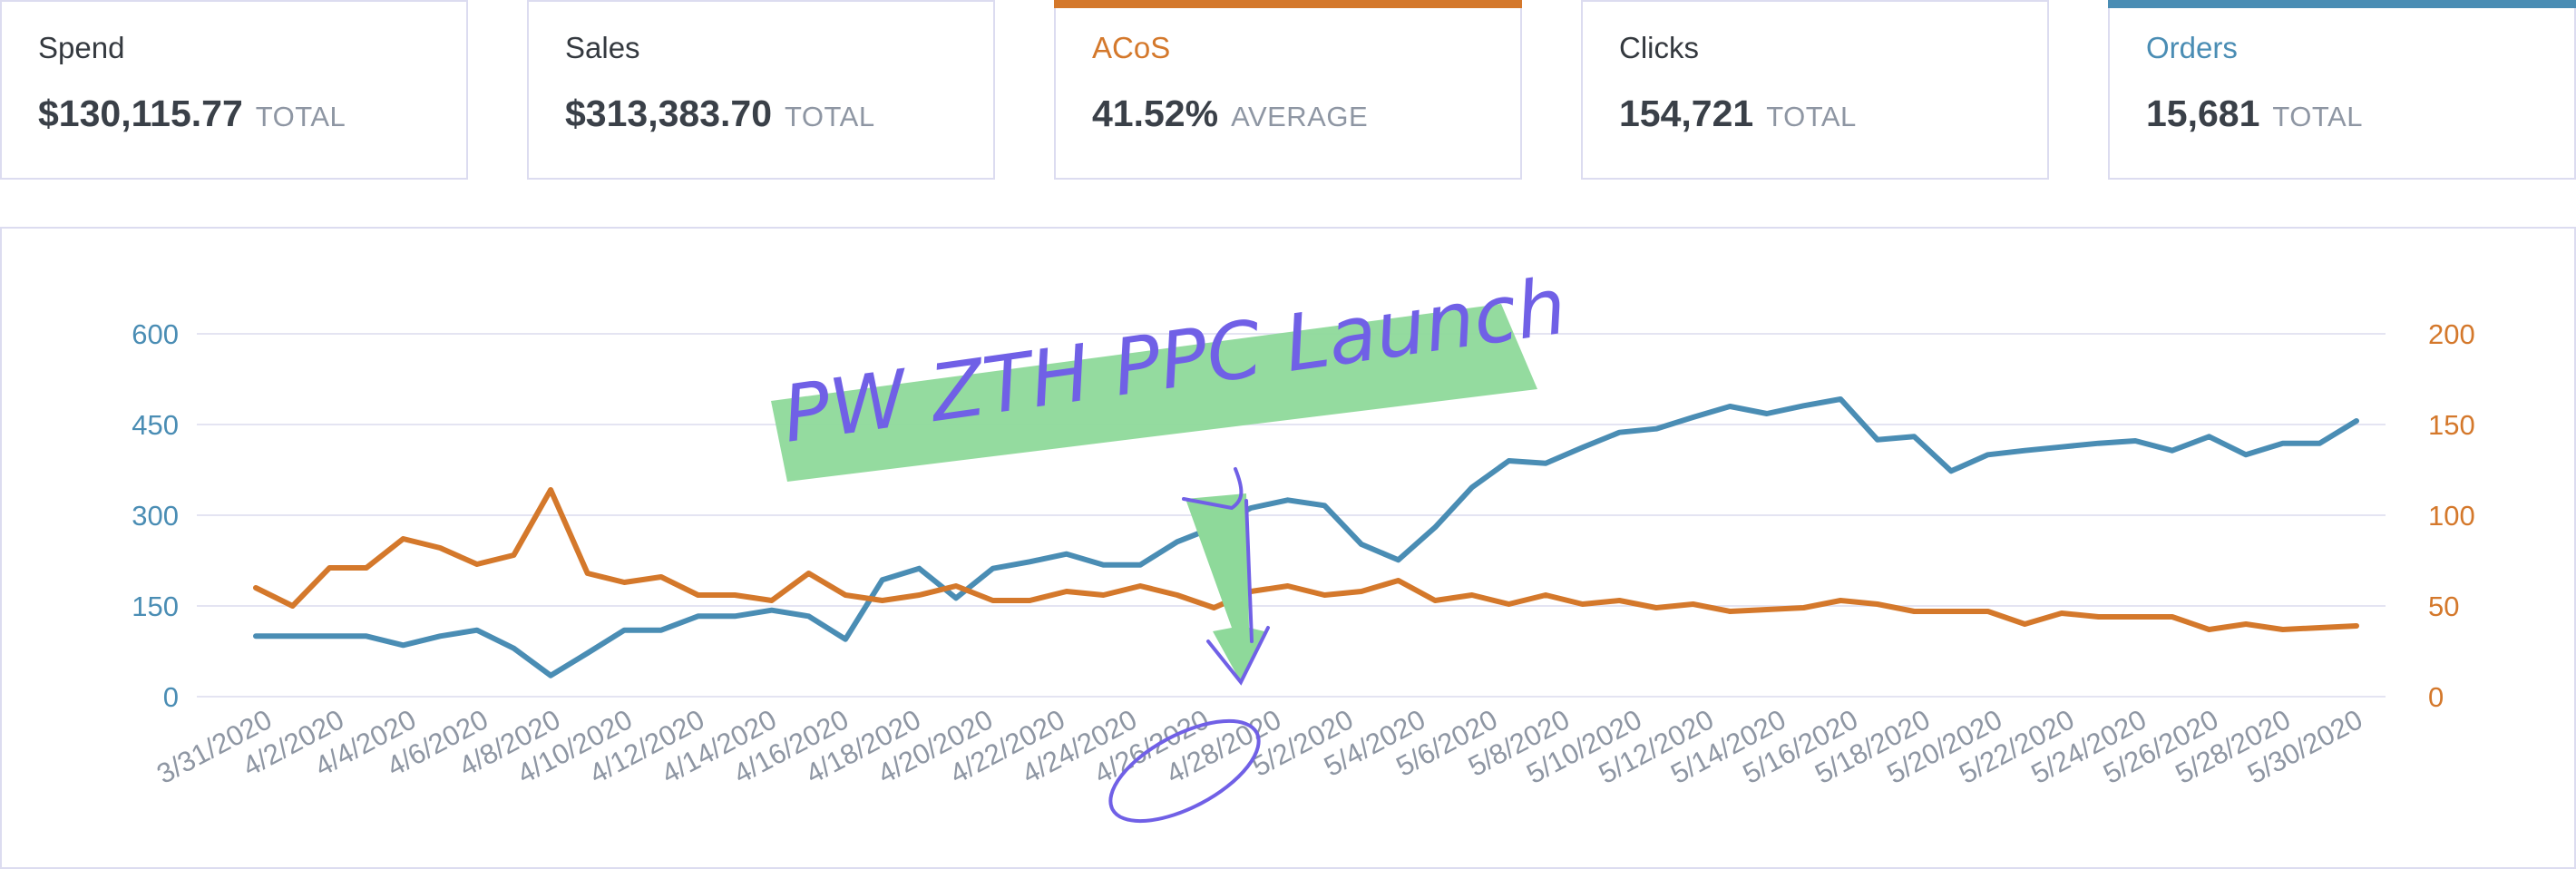 The width and height of the screenshot is (2576, 869). I want to click on kpi-label: Spend, so click(81, 47).